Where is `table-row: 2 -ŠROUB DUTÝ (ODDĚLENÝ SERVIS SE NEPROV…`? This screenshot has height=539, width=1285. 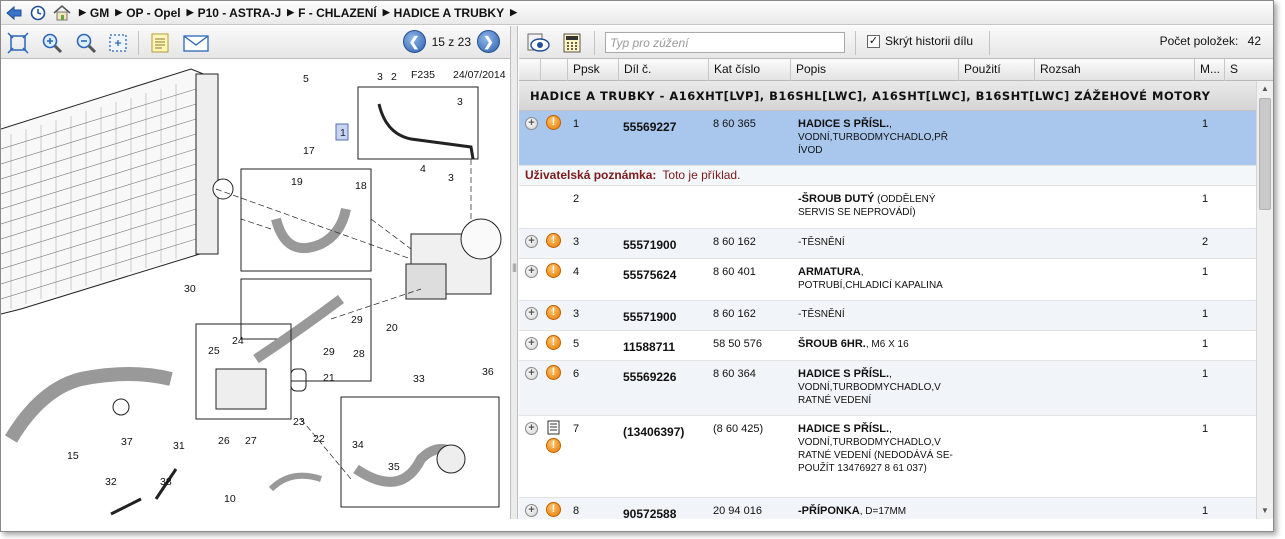
table-row: 2 -ŠROUB DUTÝ (ODDĚLENÝ SERVIS SE NEPROV… is located at coordinates (887, 207).